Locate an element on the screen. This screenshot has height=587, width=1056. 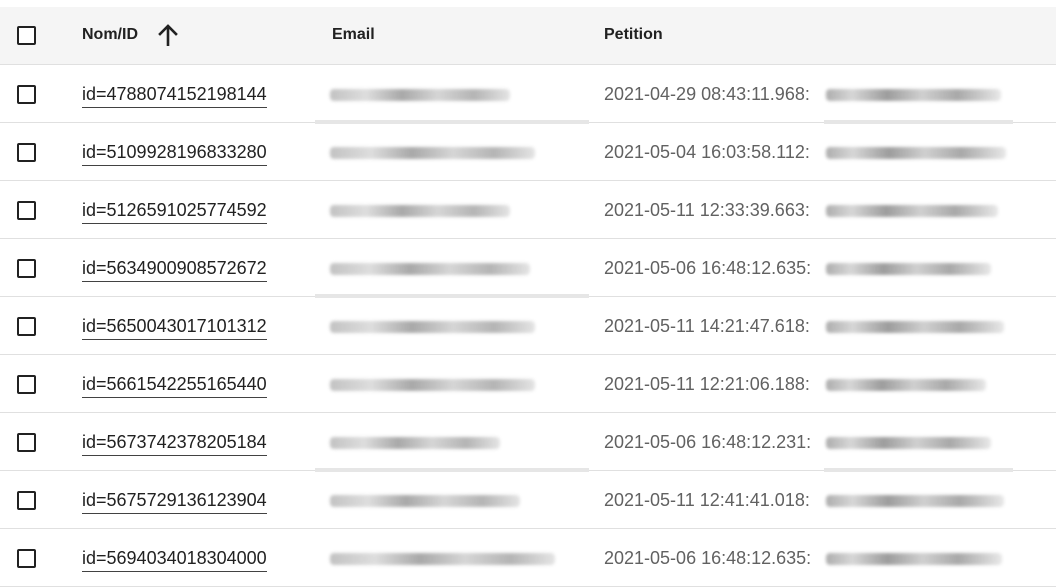
column-header-name-id: Nom/ID is located at coordinates (110, 35).